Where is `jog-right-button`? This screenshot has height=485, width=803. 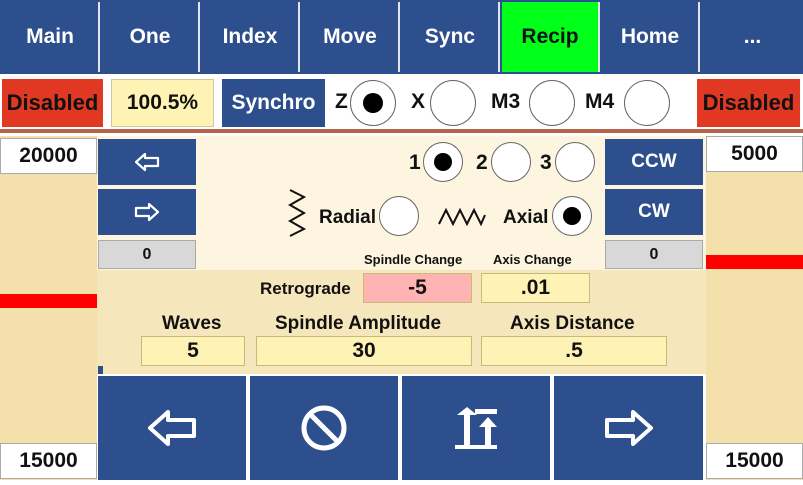 jog-right-button is located at coordinates (147, 212).